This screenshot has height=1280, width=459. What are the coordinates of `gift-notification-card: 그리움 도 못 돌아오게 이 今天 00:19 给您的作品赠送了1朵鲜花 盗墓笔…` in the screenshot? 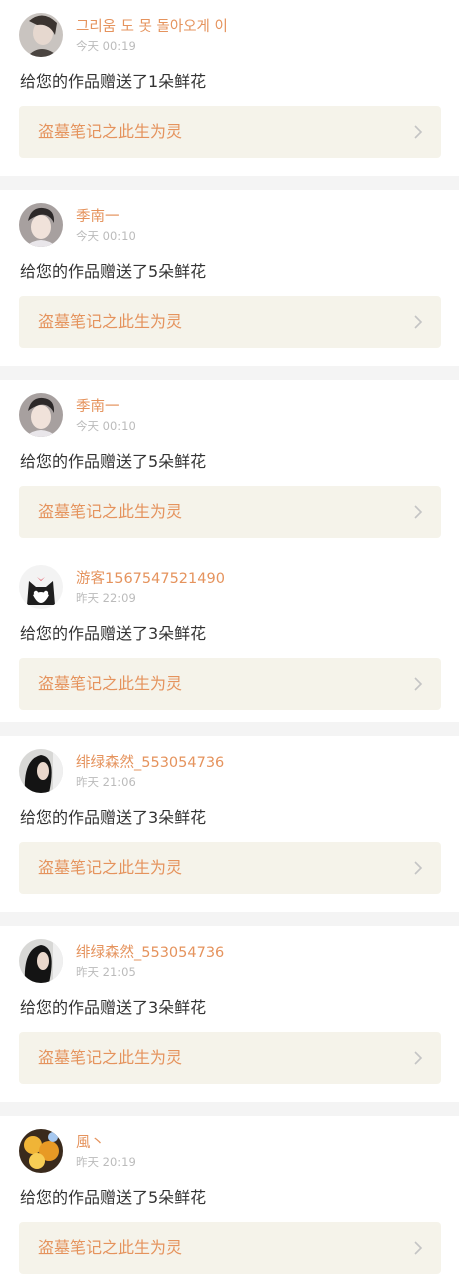 It's located at (229, 88).